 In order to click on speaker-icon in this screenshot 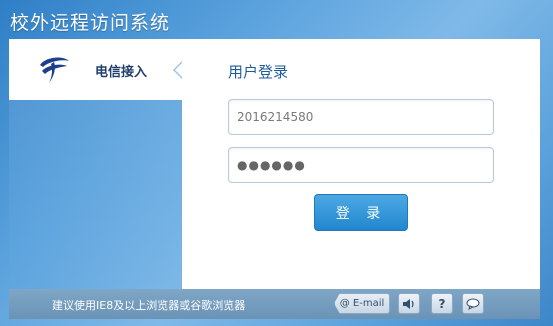, I will do `click(408, 303)`.